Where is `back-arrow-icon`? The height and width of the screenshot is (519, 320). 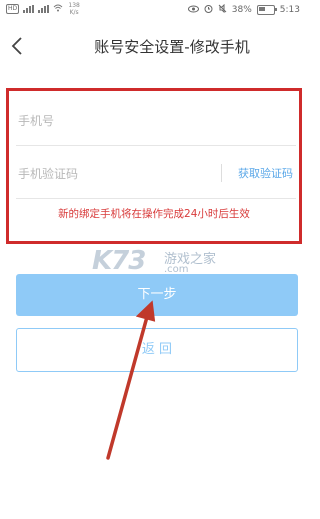 back-arrow-icon is located at coordinates (18, 46).